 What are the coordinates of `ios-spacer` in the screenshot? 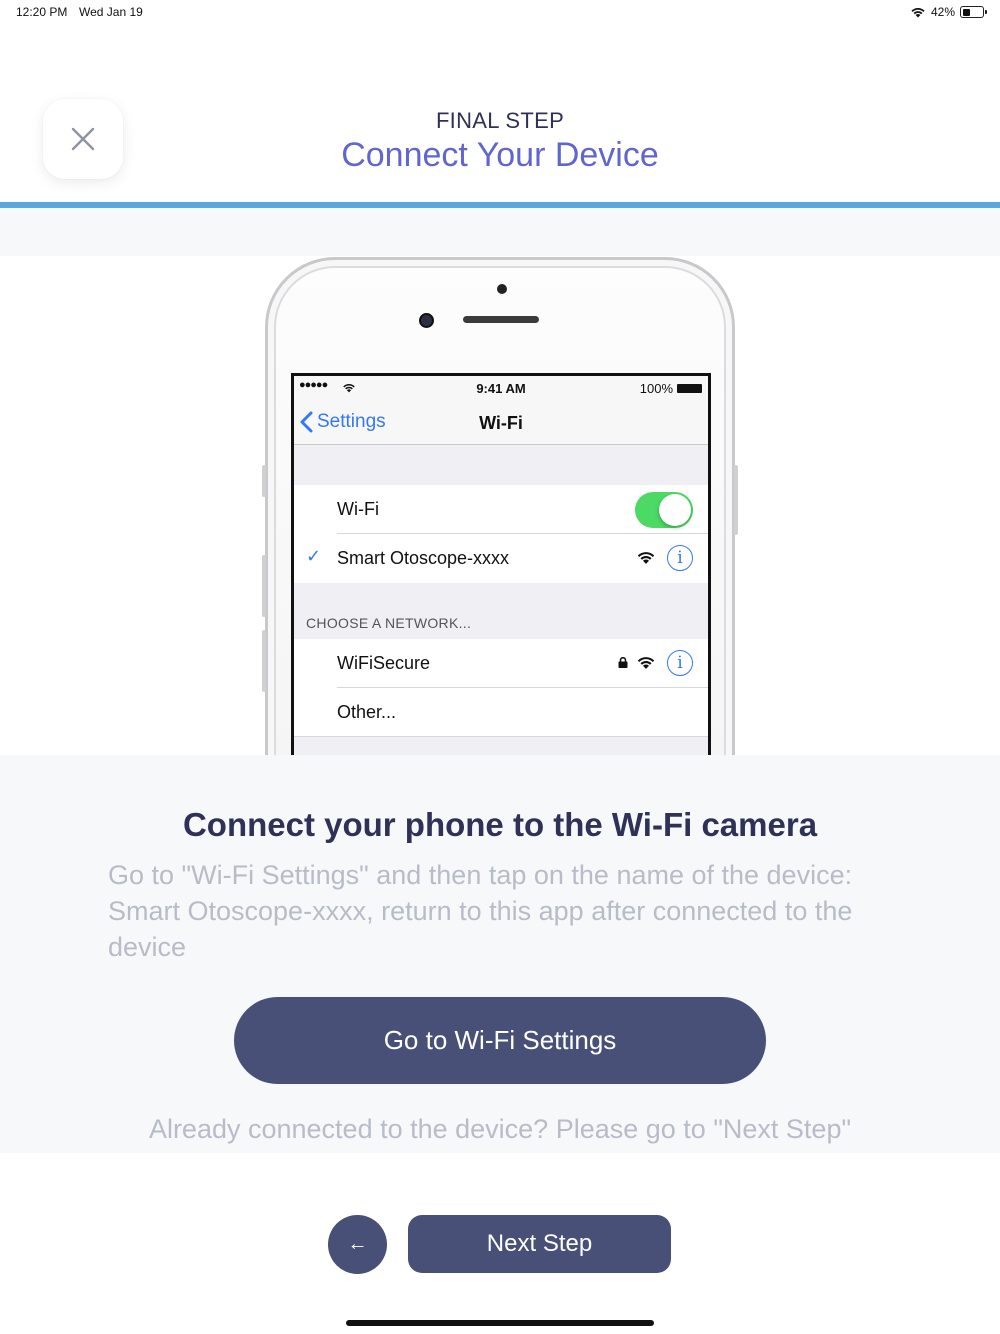 It's located at (501, 465).